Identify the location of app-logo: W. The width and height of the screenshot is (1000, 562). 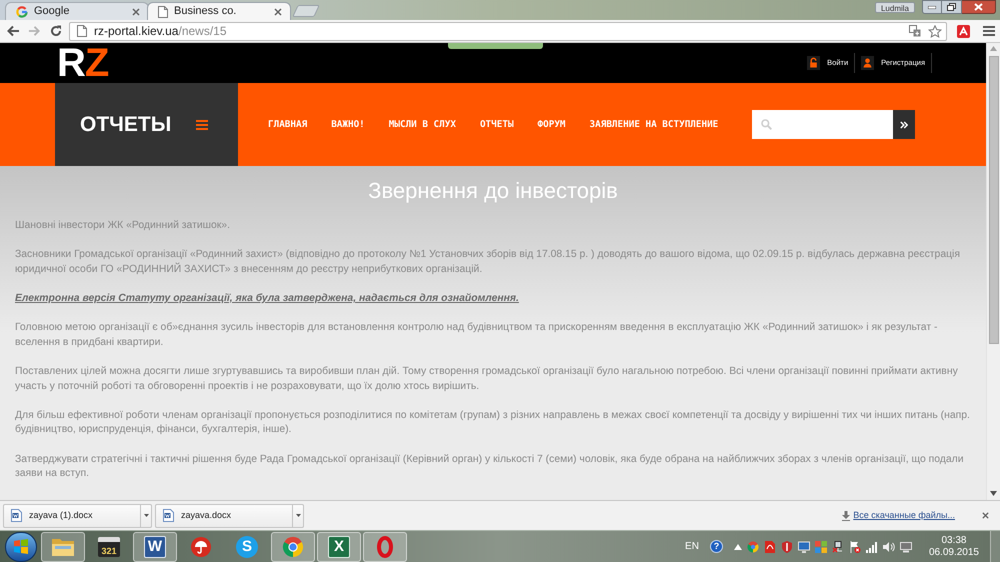
(155, 547).